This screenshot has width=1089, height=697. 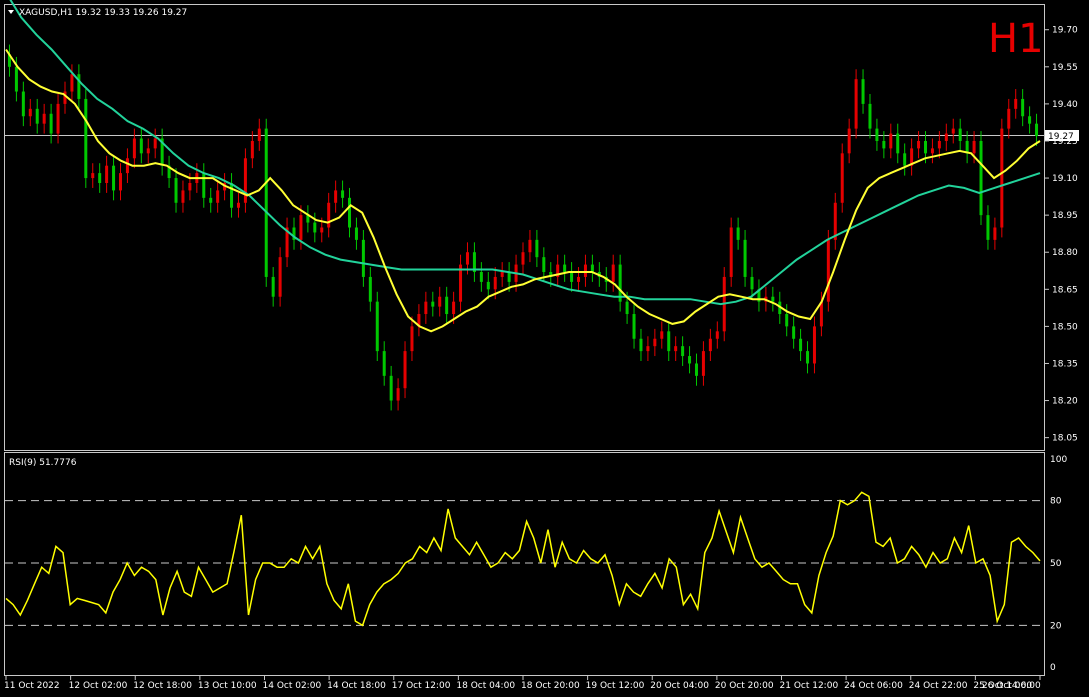 I want to click on time-tick-label: 19 Oct 12:00, so click(x=615, y=686).